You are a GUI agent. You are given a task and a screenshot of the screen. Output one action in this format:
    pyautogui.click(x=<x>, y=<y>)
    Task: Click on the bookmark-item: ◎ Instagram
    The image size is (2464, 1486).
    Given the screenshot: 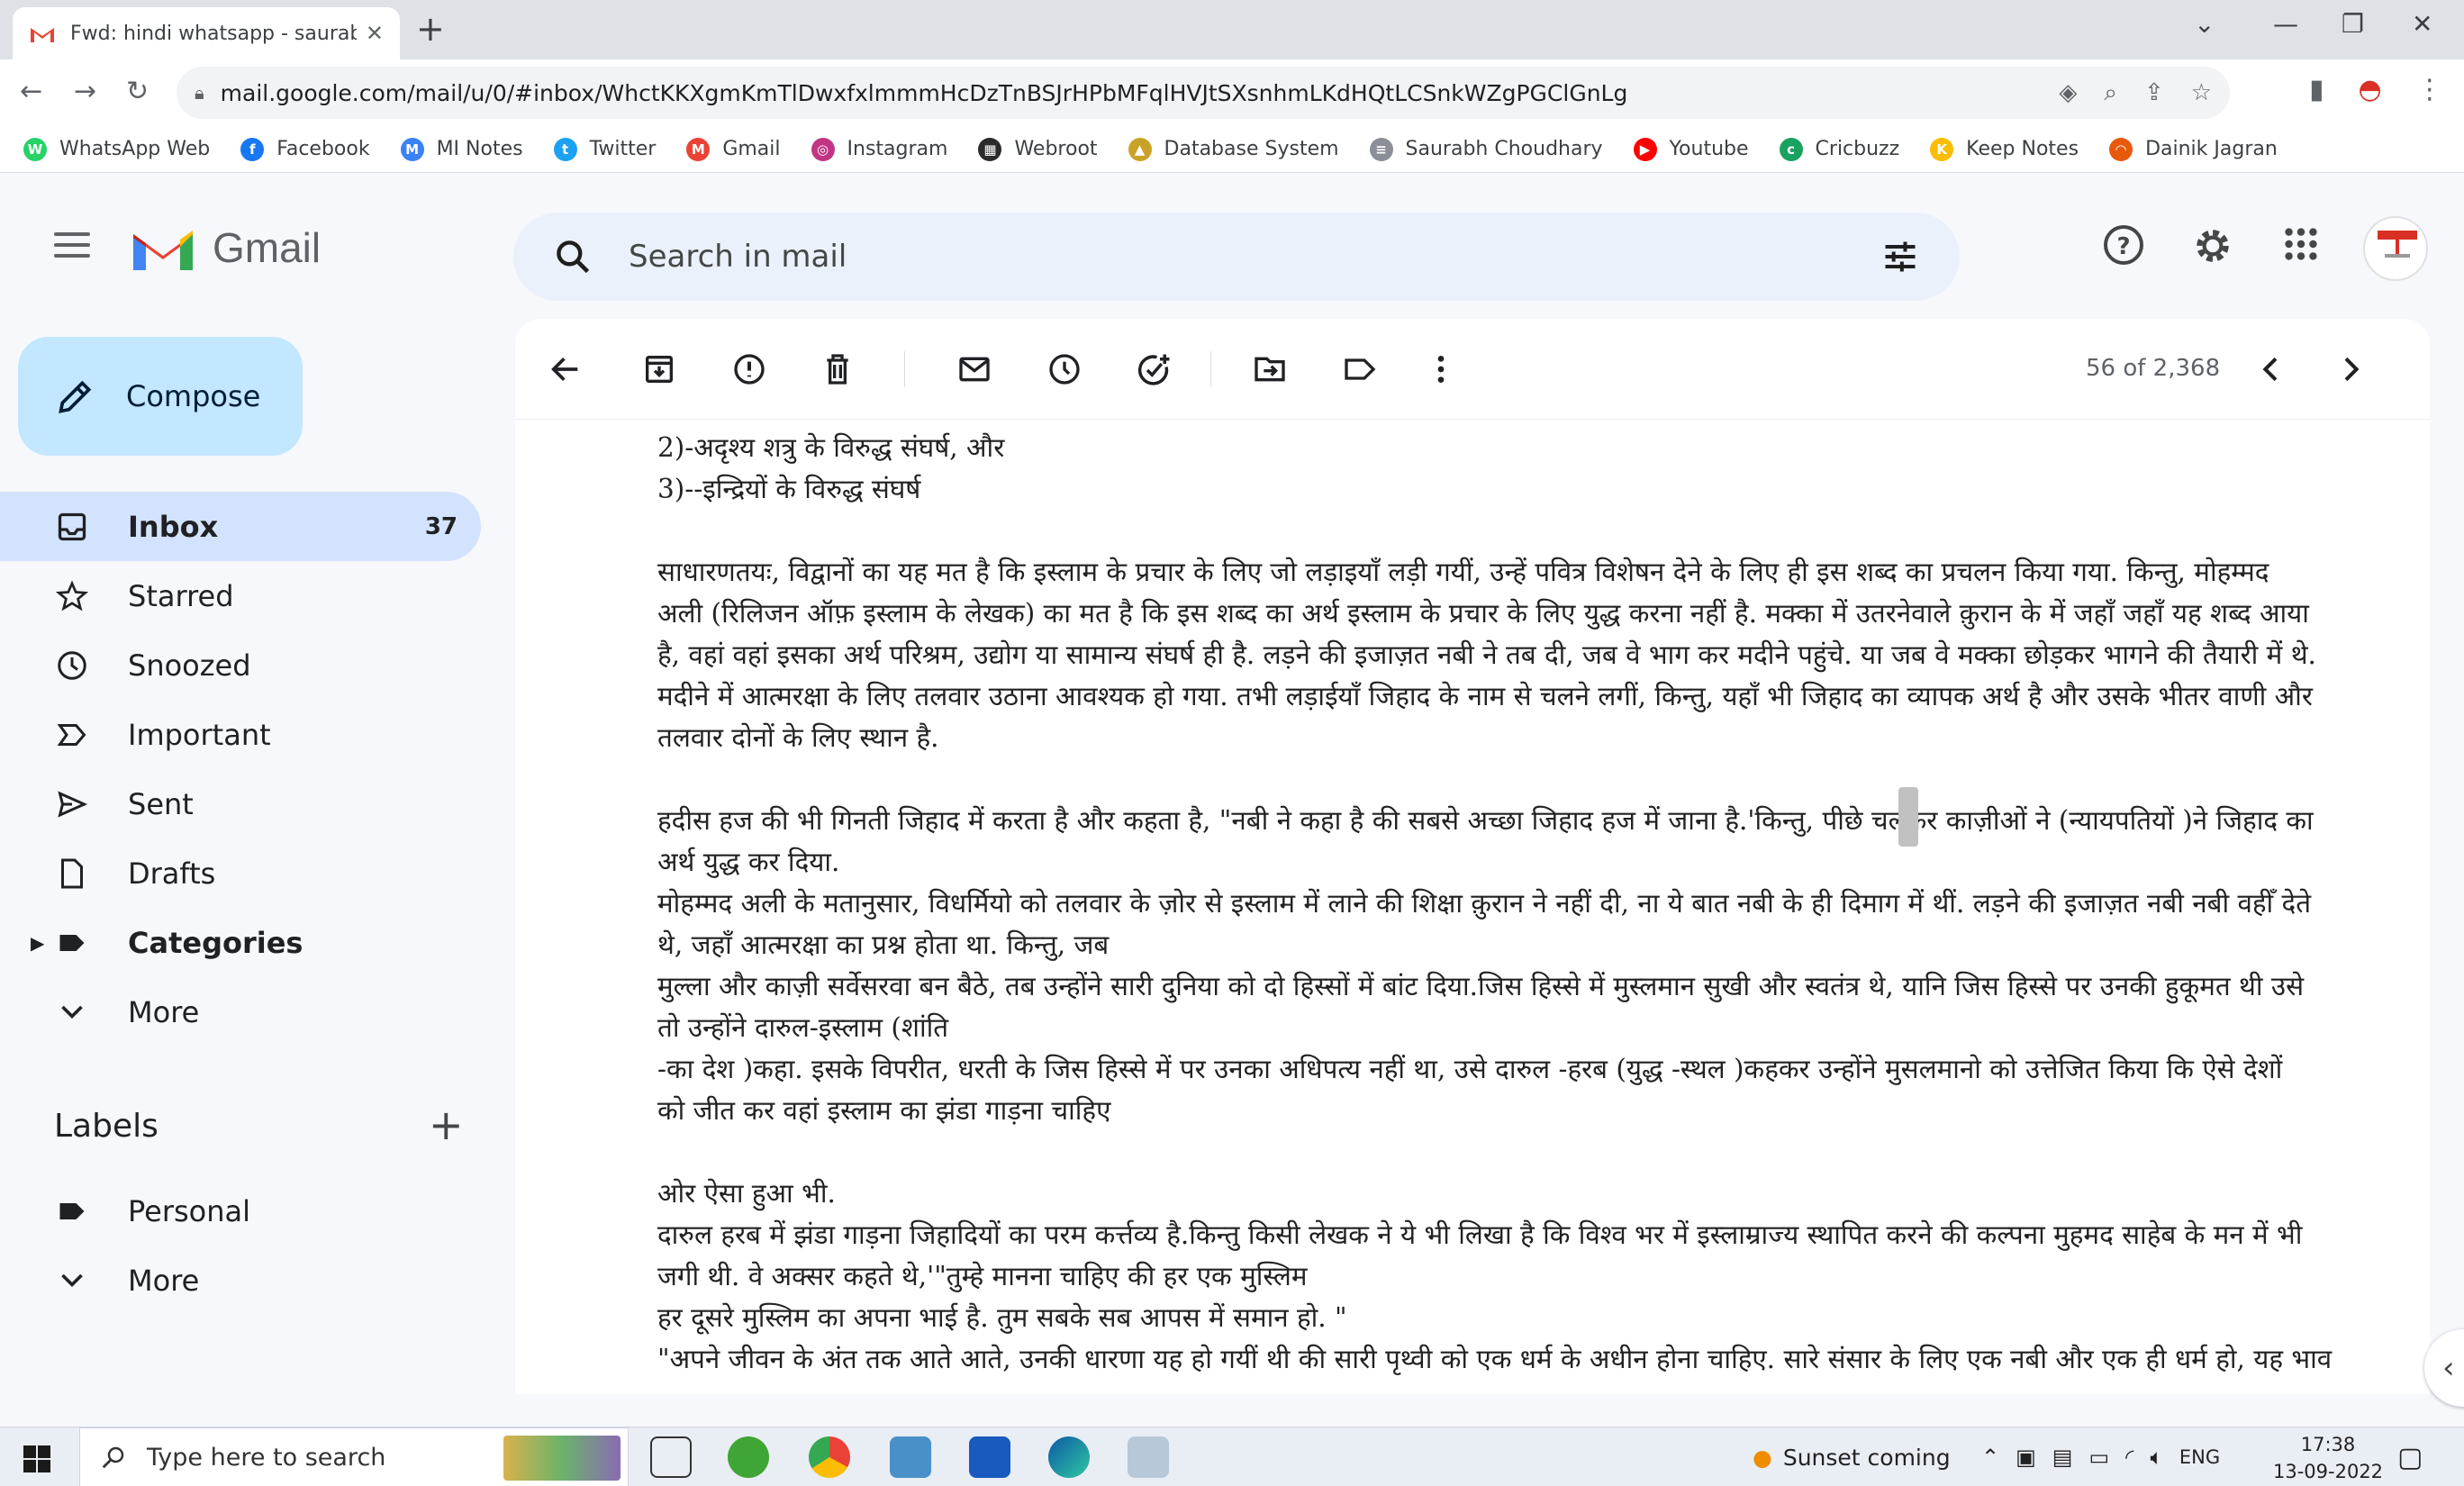 What is the action you would take?
    pyautogui.click(x=879, y=149)
    